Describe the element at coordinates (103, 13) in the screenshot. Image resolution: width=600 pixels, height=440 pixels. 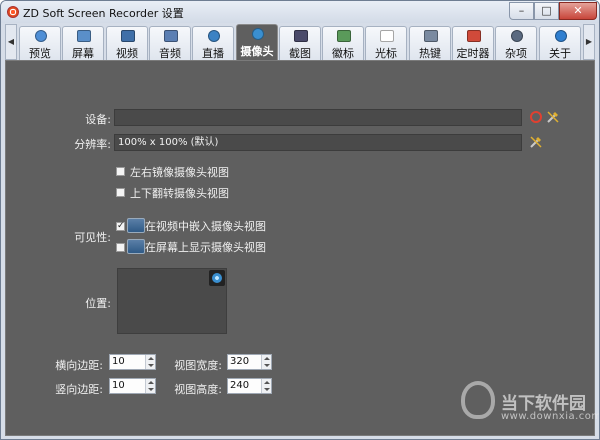
I see `window-title: ZD Soft Screen Recorder 设置` at that location.